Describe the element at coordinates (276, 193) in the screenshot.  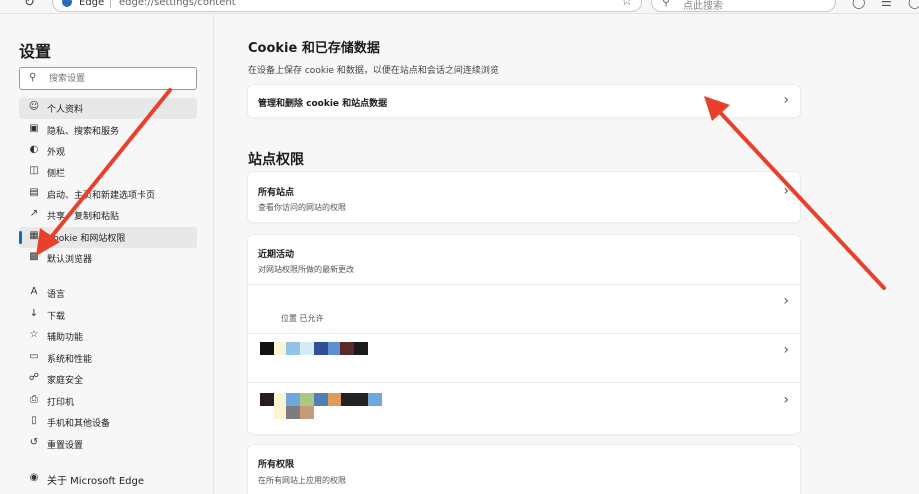
I see `all-sites-title: 所有站点` at that location.